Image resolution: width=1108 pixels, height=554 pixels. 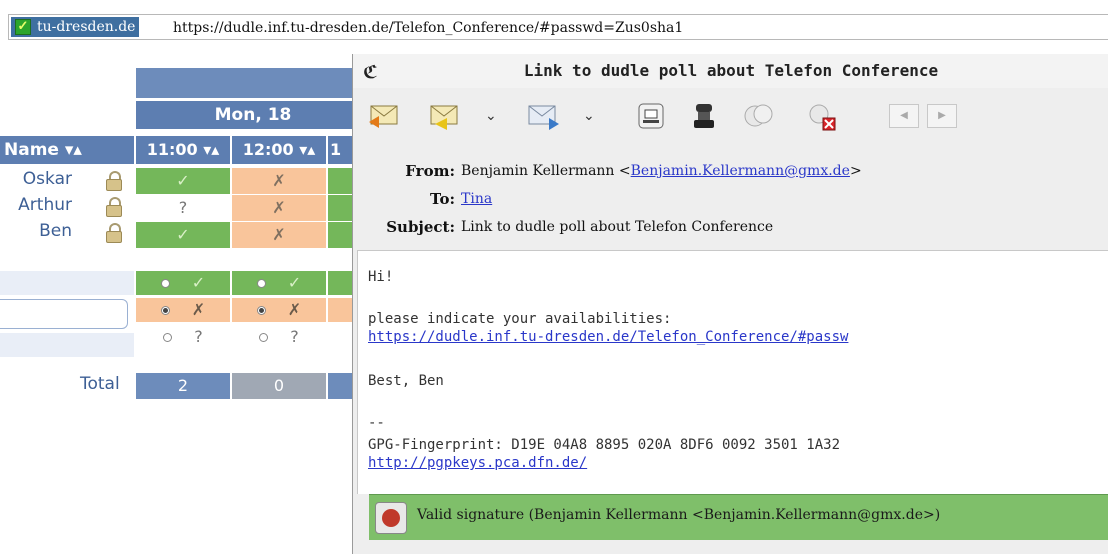 What do you see at coordinates (492, 116) in the screenshot?
I see `reply-all-dropdown-chevron-down-icon: ⌄` at bounding box center [492, 116].